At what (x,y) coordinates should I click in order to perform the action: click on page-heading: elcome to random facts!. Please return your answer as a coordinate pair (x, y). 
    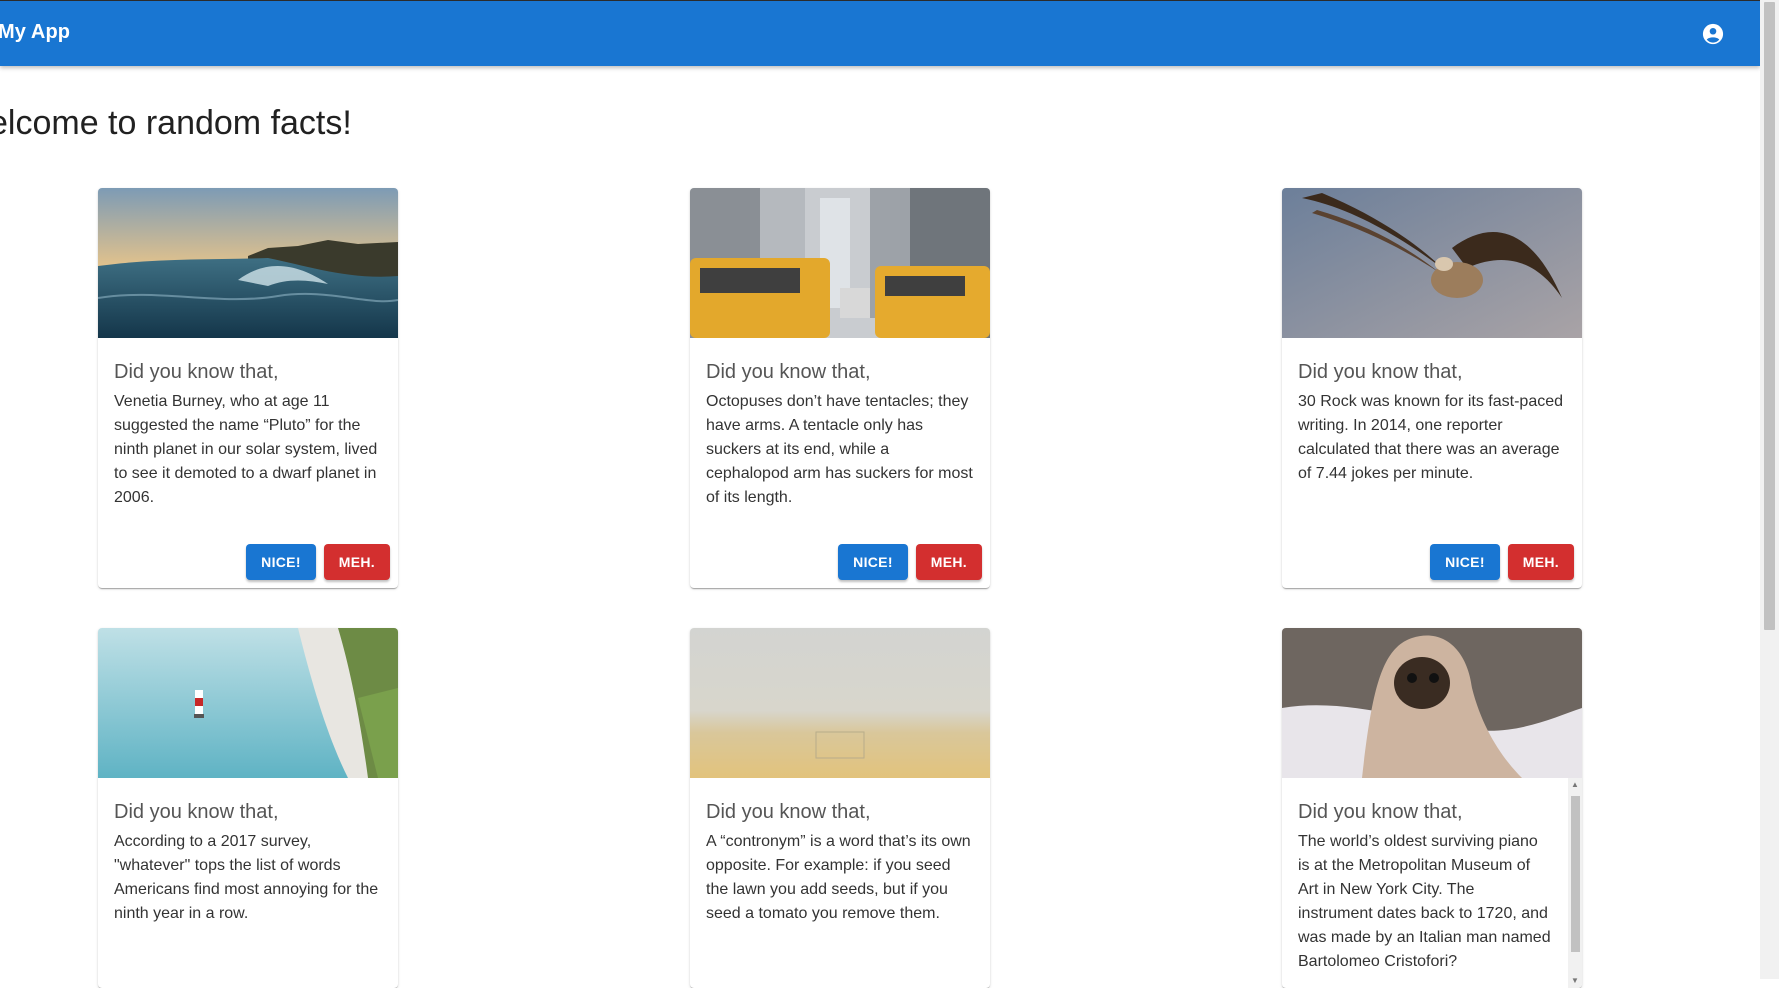
    Looking at the image, I should click on (176, 123).